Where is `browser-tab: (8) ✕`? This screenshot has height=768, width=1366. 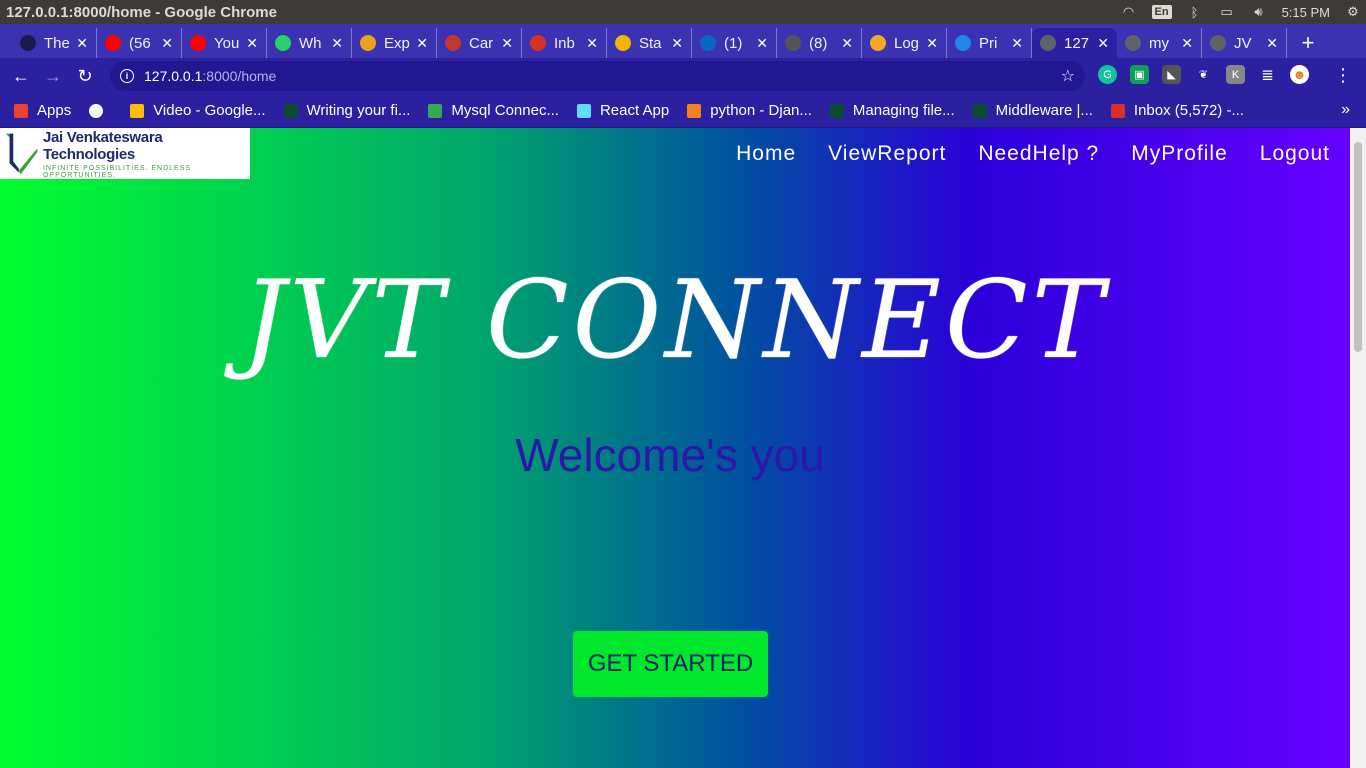 browser-tab: (8) ✕ is located at coordinates (819, 43).